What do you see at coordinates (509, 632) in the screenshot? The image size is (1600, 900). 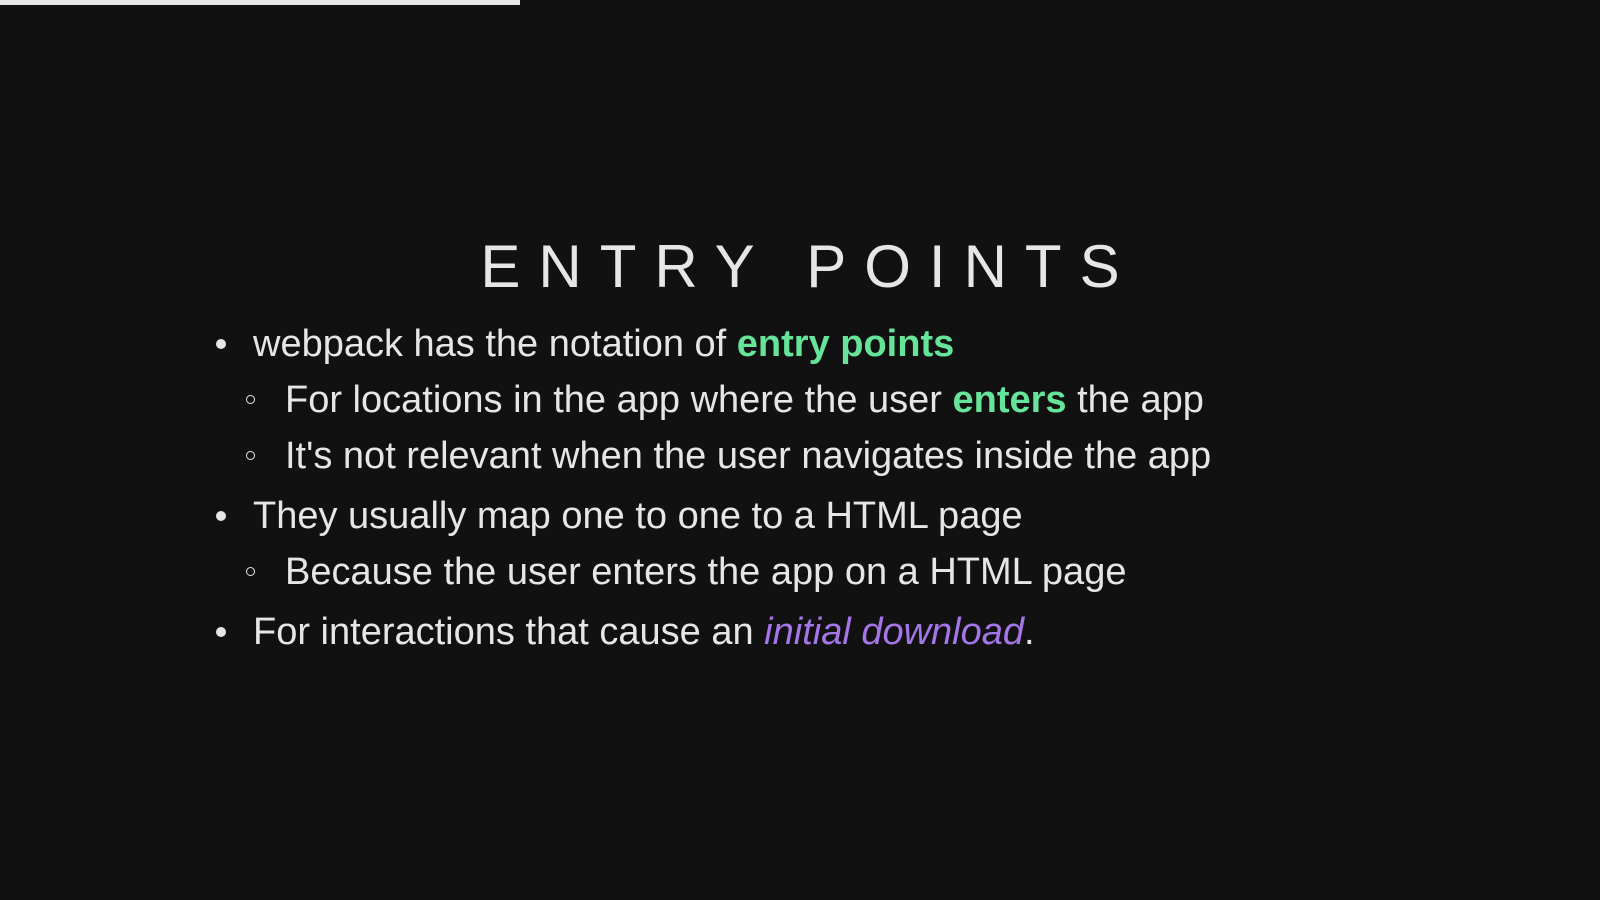 I see `bullet-text: For interactions that cause an` at bounding box center [509, 632].